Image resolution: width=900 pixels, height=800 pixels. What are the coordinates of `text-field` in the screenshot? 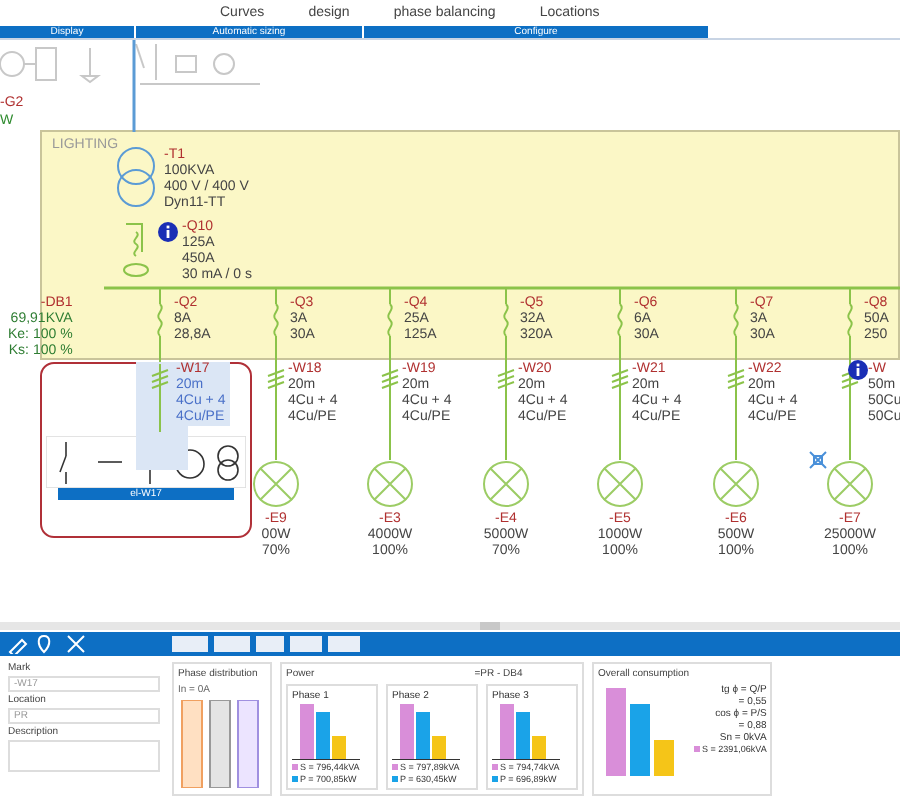 It's located at (84, 756).